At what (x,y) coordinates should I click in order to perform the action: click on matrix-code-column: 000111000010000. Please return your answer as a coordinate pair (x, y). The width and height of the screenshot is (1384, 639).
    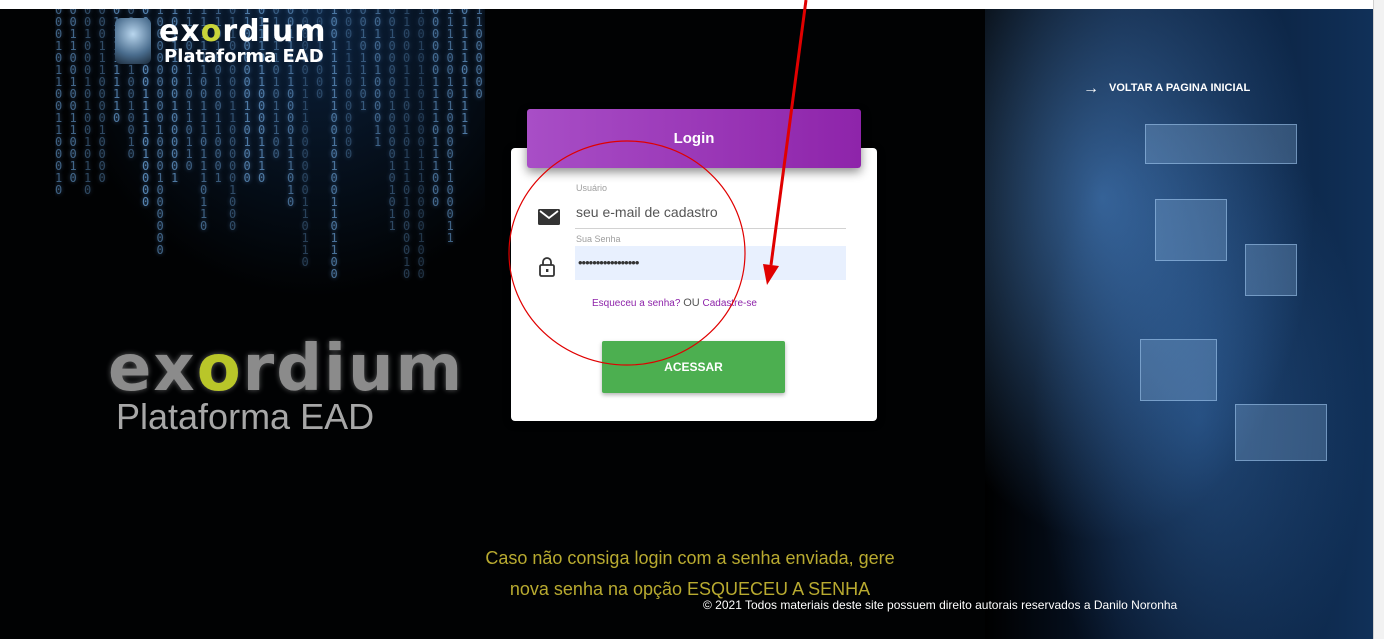
    Looking at the image, I should click on (102, 97).